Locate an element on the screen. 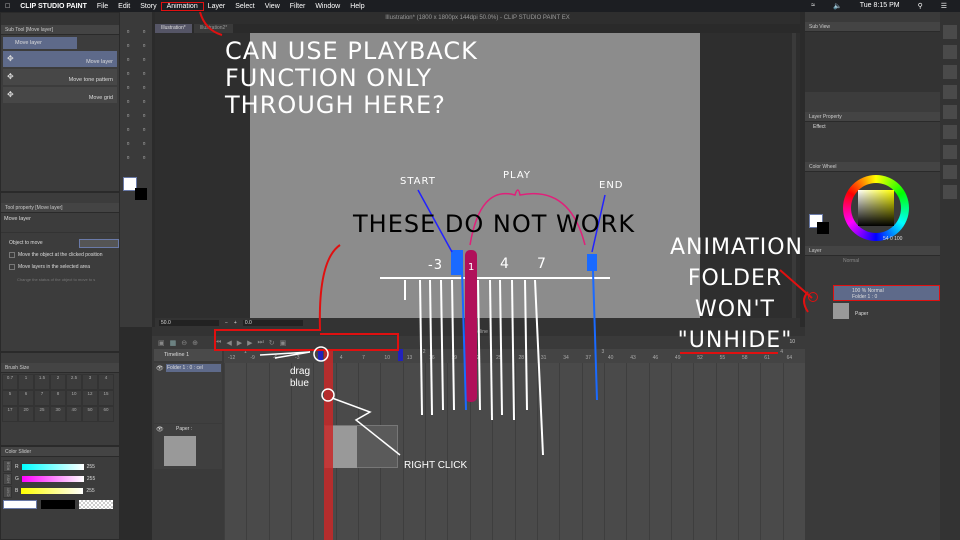  annotation-drag-blue: drag blue is located at coordinates (300, 378).